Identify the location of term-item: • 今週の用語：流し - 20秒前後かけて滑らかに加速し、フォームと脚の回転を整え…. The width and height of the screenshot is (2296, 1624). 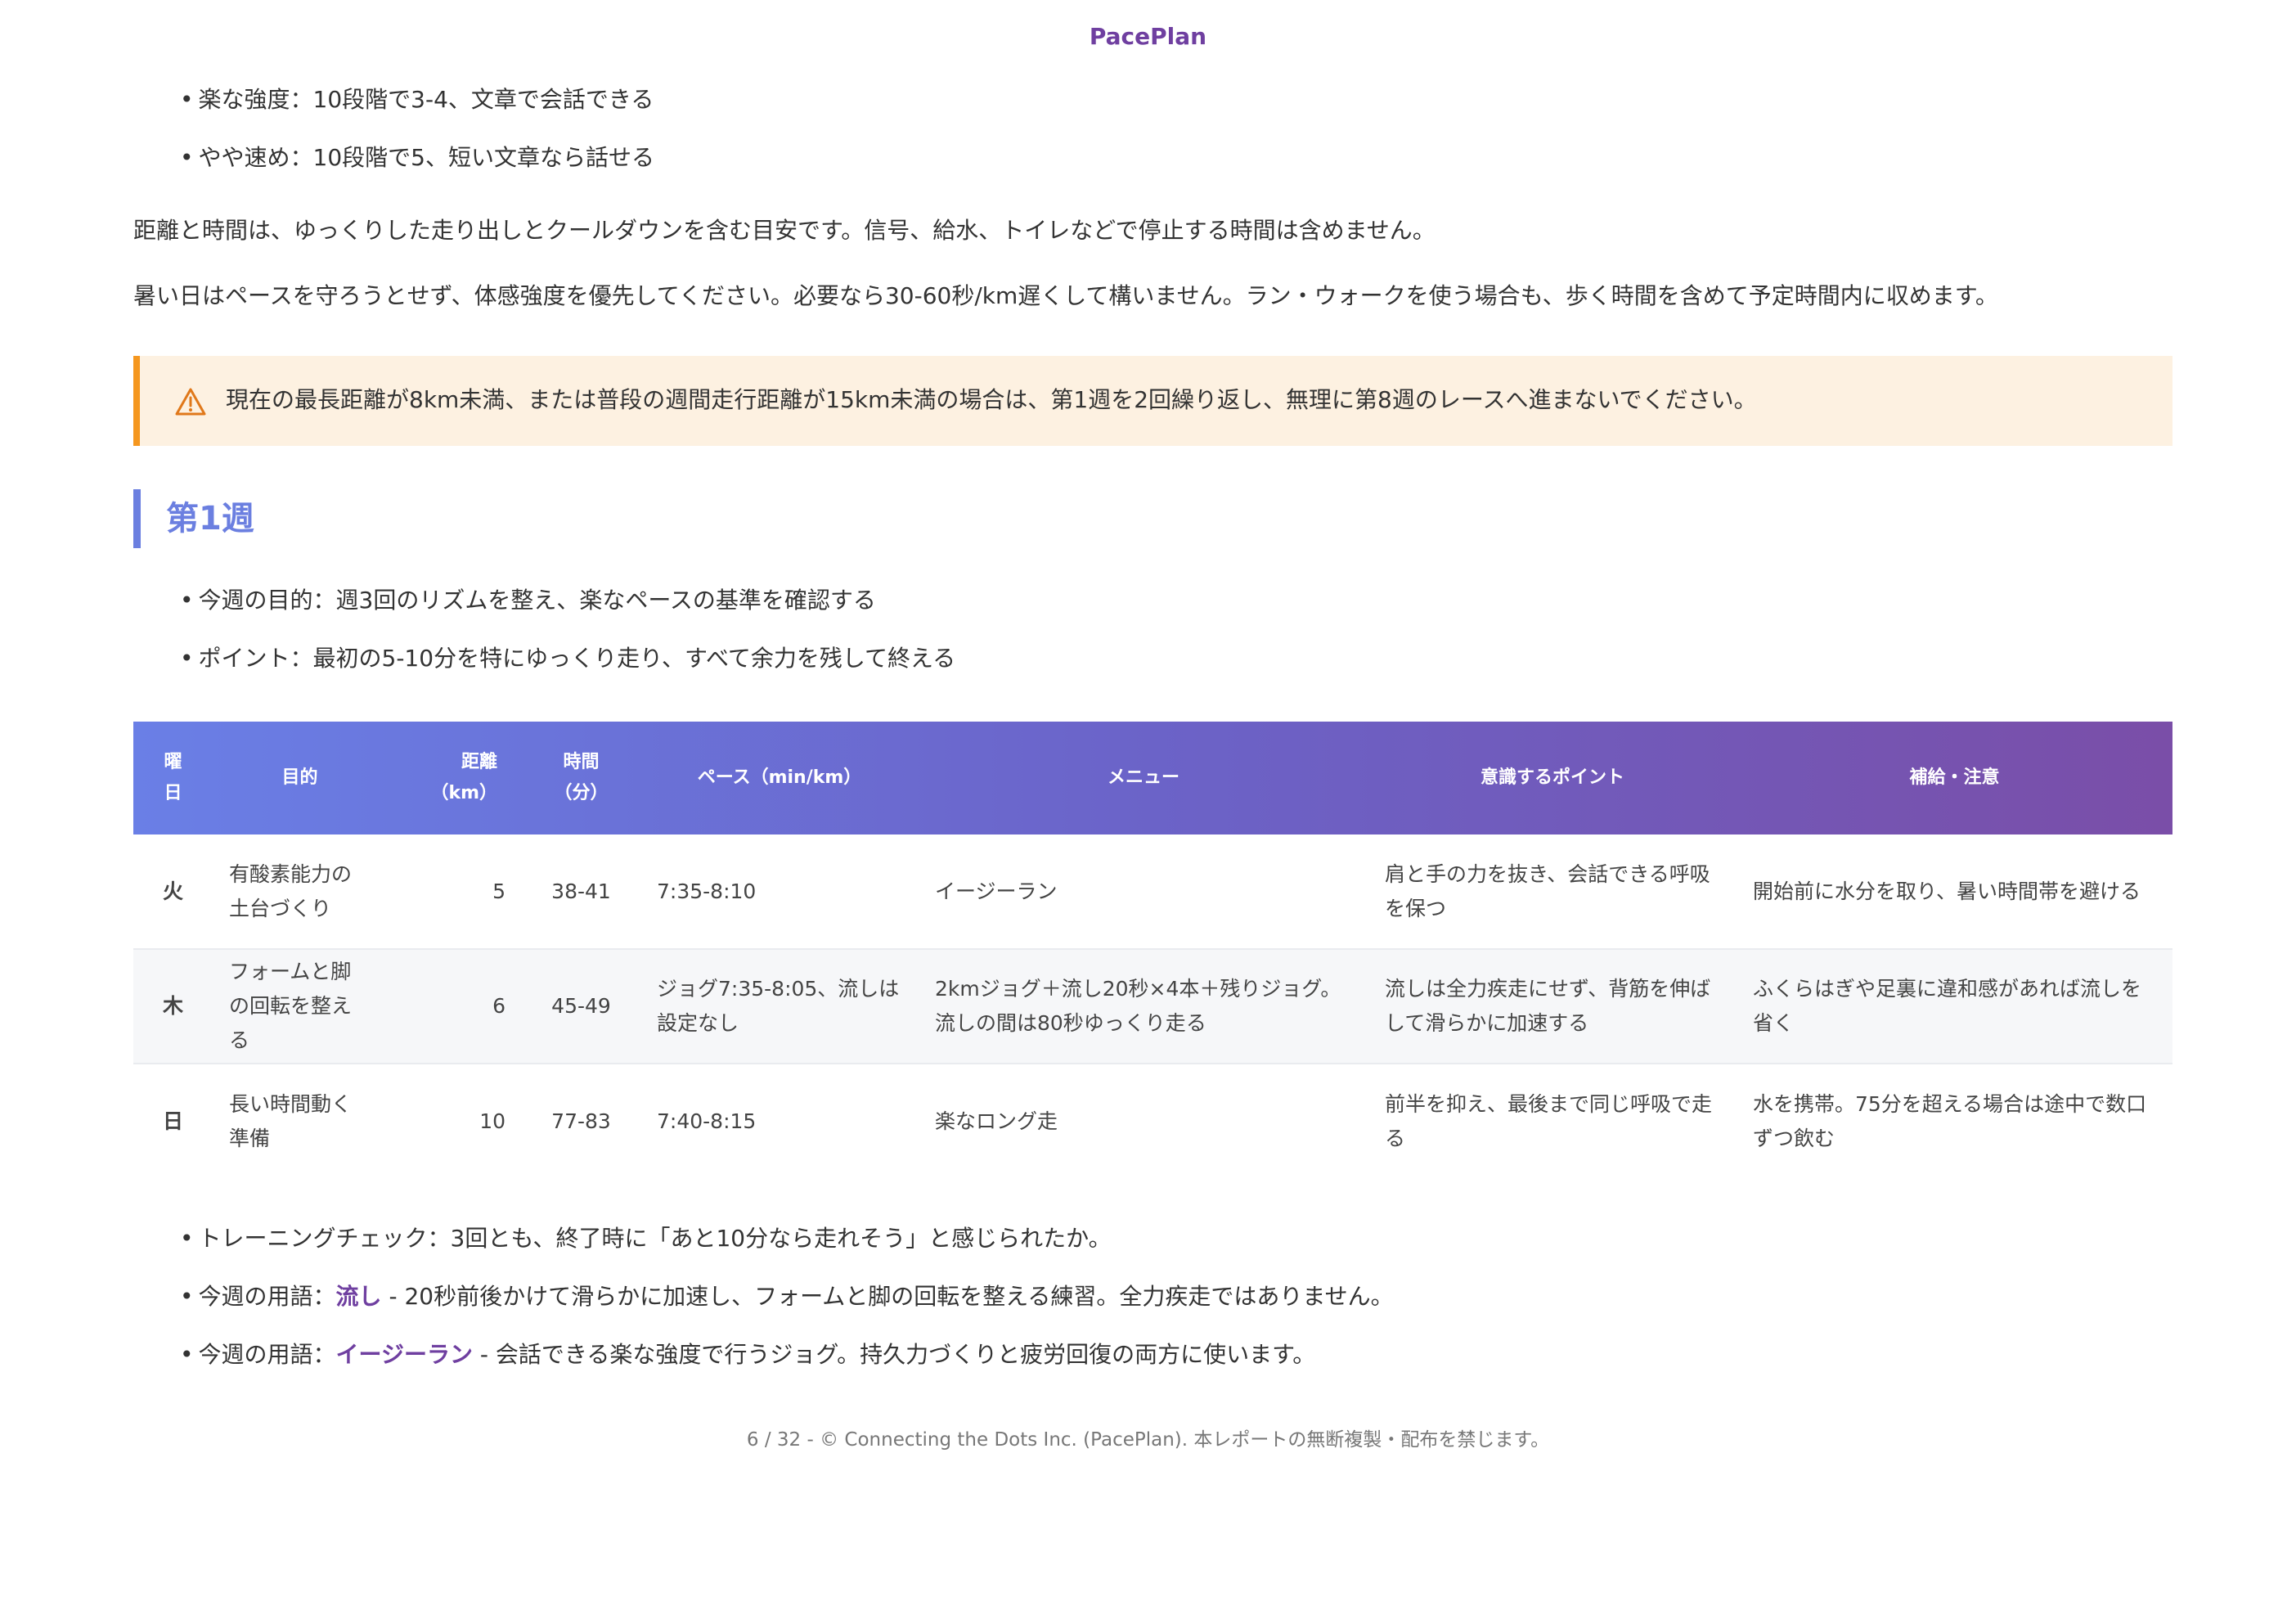
(787, 1297).